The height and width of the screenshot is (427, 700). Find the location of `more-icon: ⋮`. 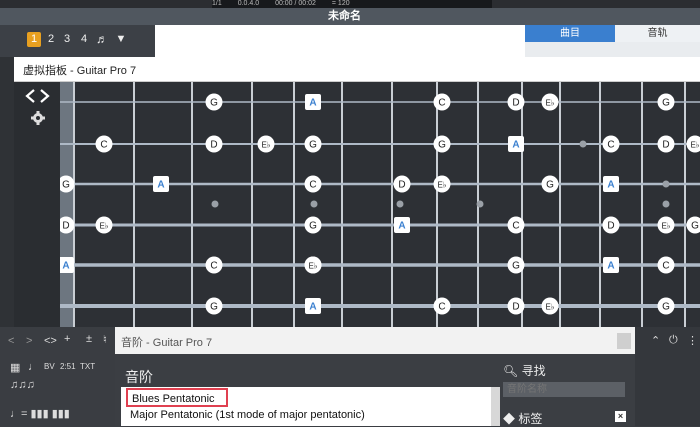

more-icon: ⋮ is located at coordinates (692, 340).